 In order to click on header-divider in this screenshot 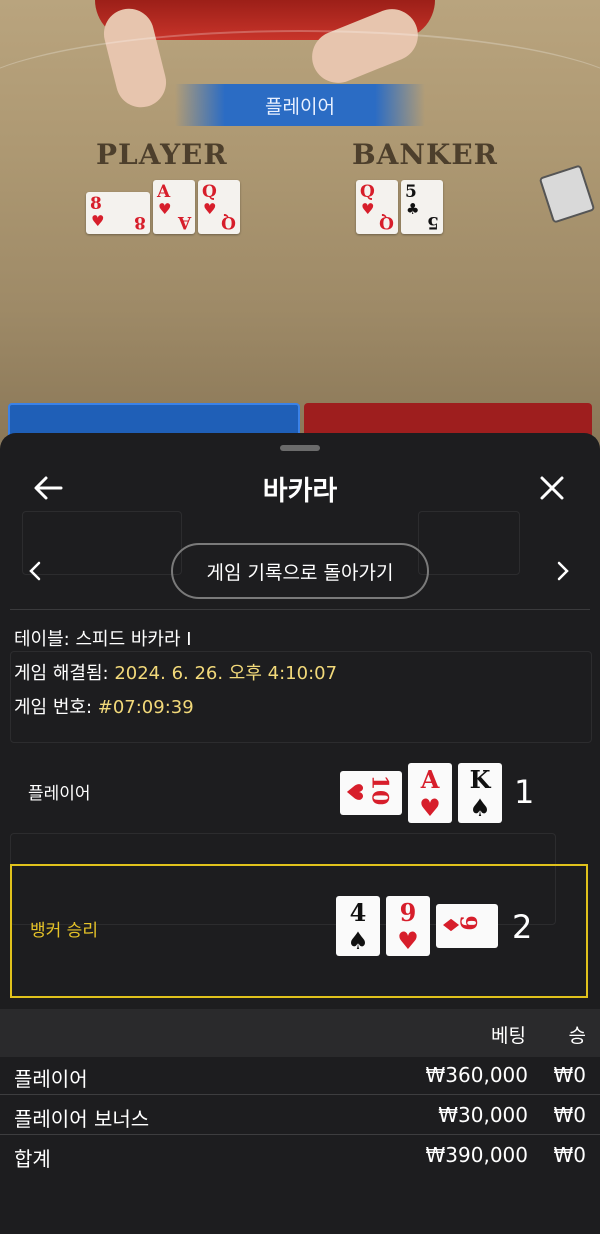, I will do `click(300, 609)`.